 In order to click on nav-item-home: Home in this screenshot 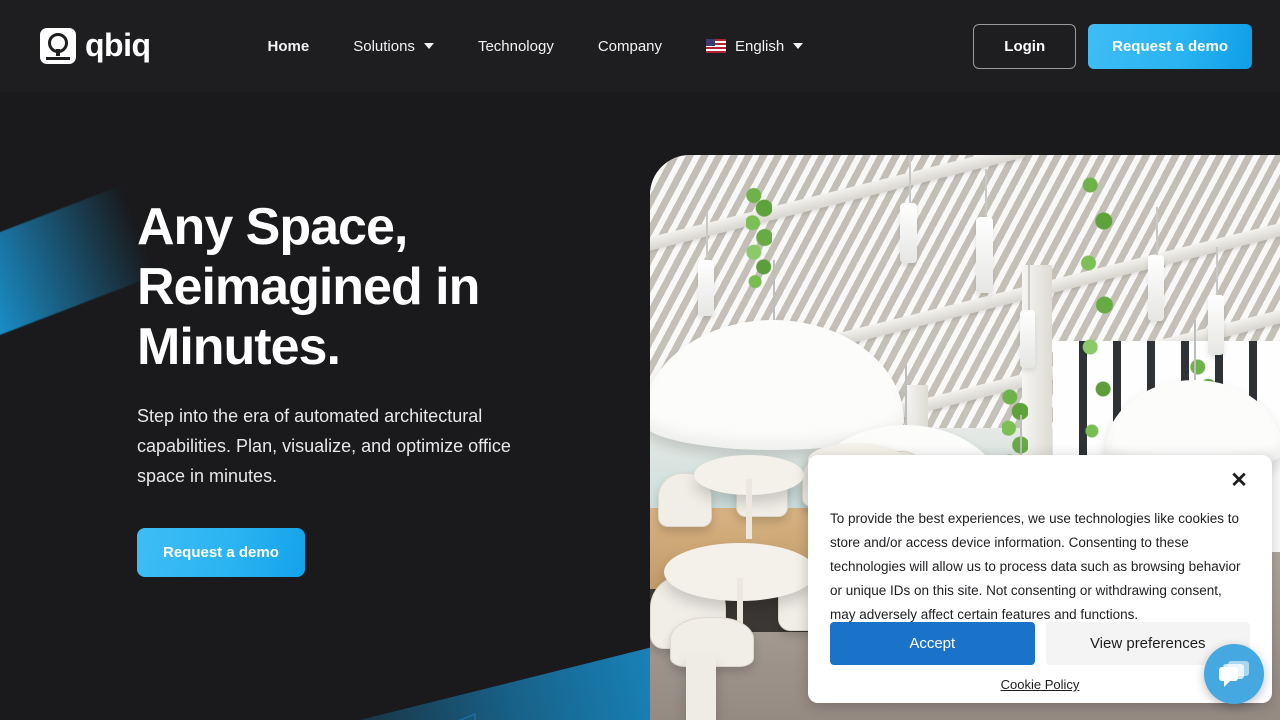, I will do `click(289, 46)`.